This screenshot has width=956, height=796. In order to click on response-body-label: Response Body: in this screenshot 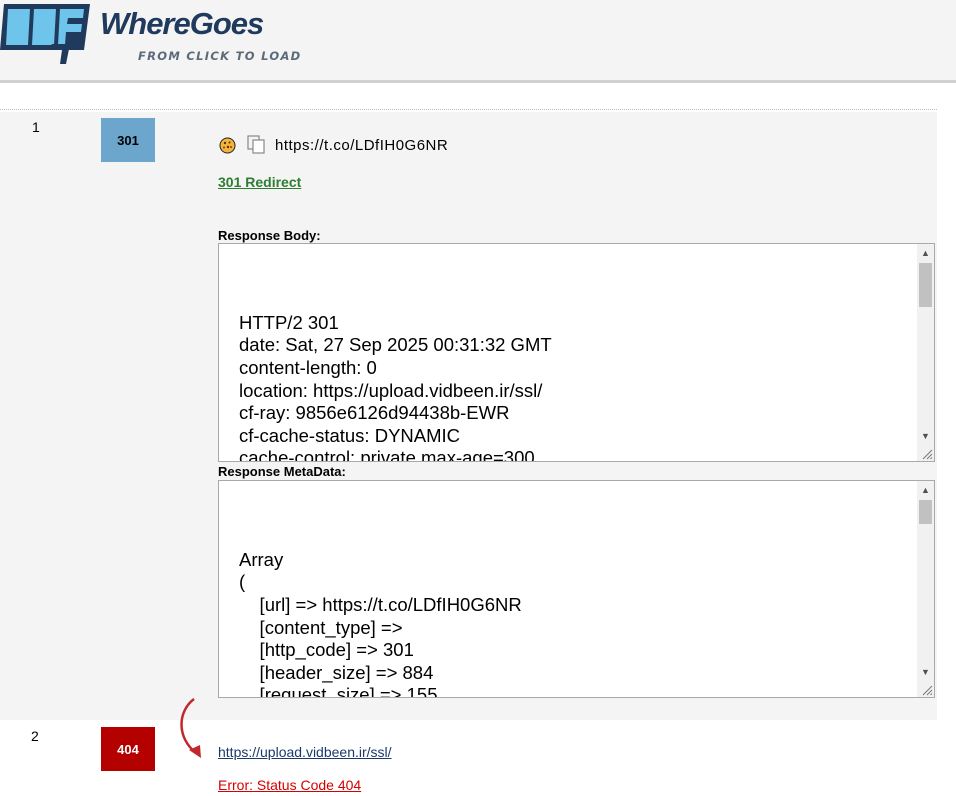, I will do `click(269, 235)`.